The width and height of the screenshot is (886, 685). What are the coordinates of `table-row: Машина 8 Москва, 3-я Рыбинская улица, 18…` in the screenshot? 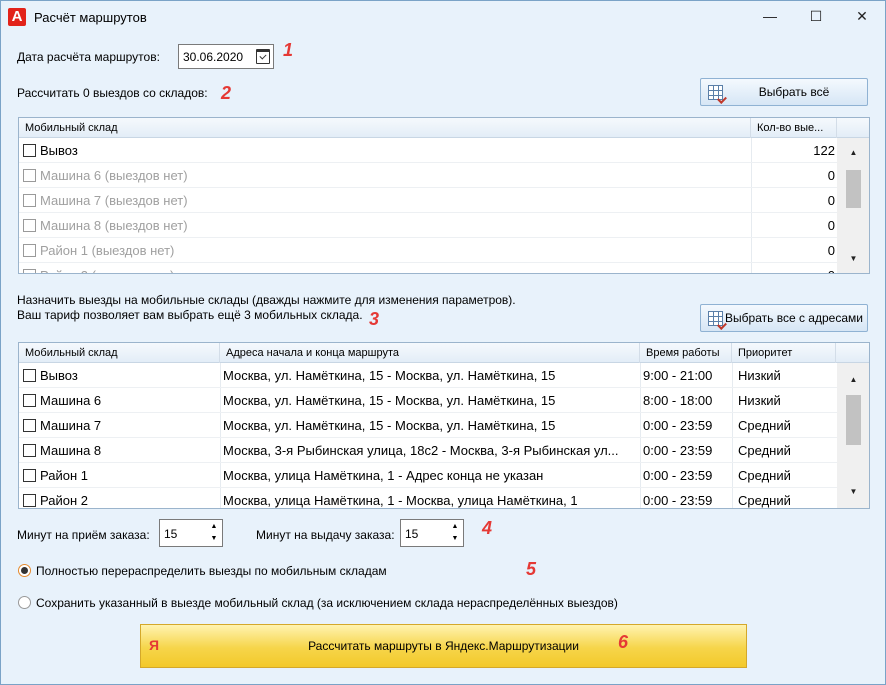 It's located at (444, 450).